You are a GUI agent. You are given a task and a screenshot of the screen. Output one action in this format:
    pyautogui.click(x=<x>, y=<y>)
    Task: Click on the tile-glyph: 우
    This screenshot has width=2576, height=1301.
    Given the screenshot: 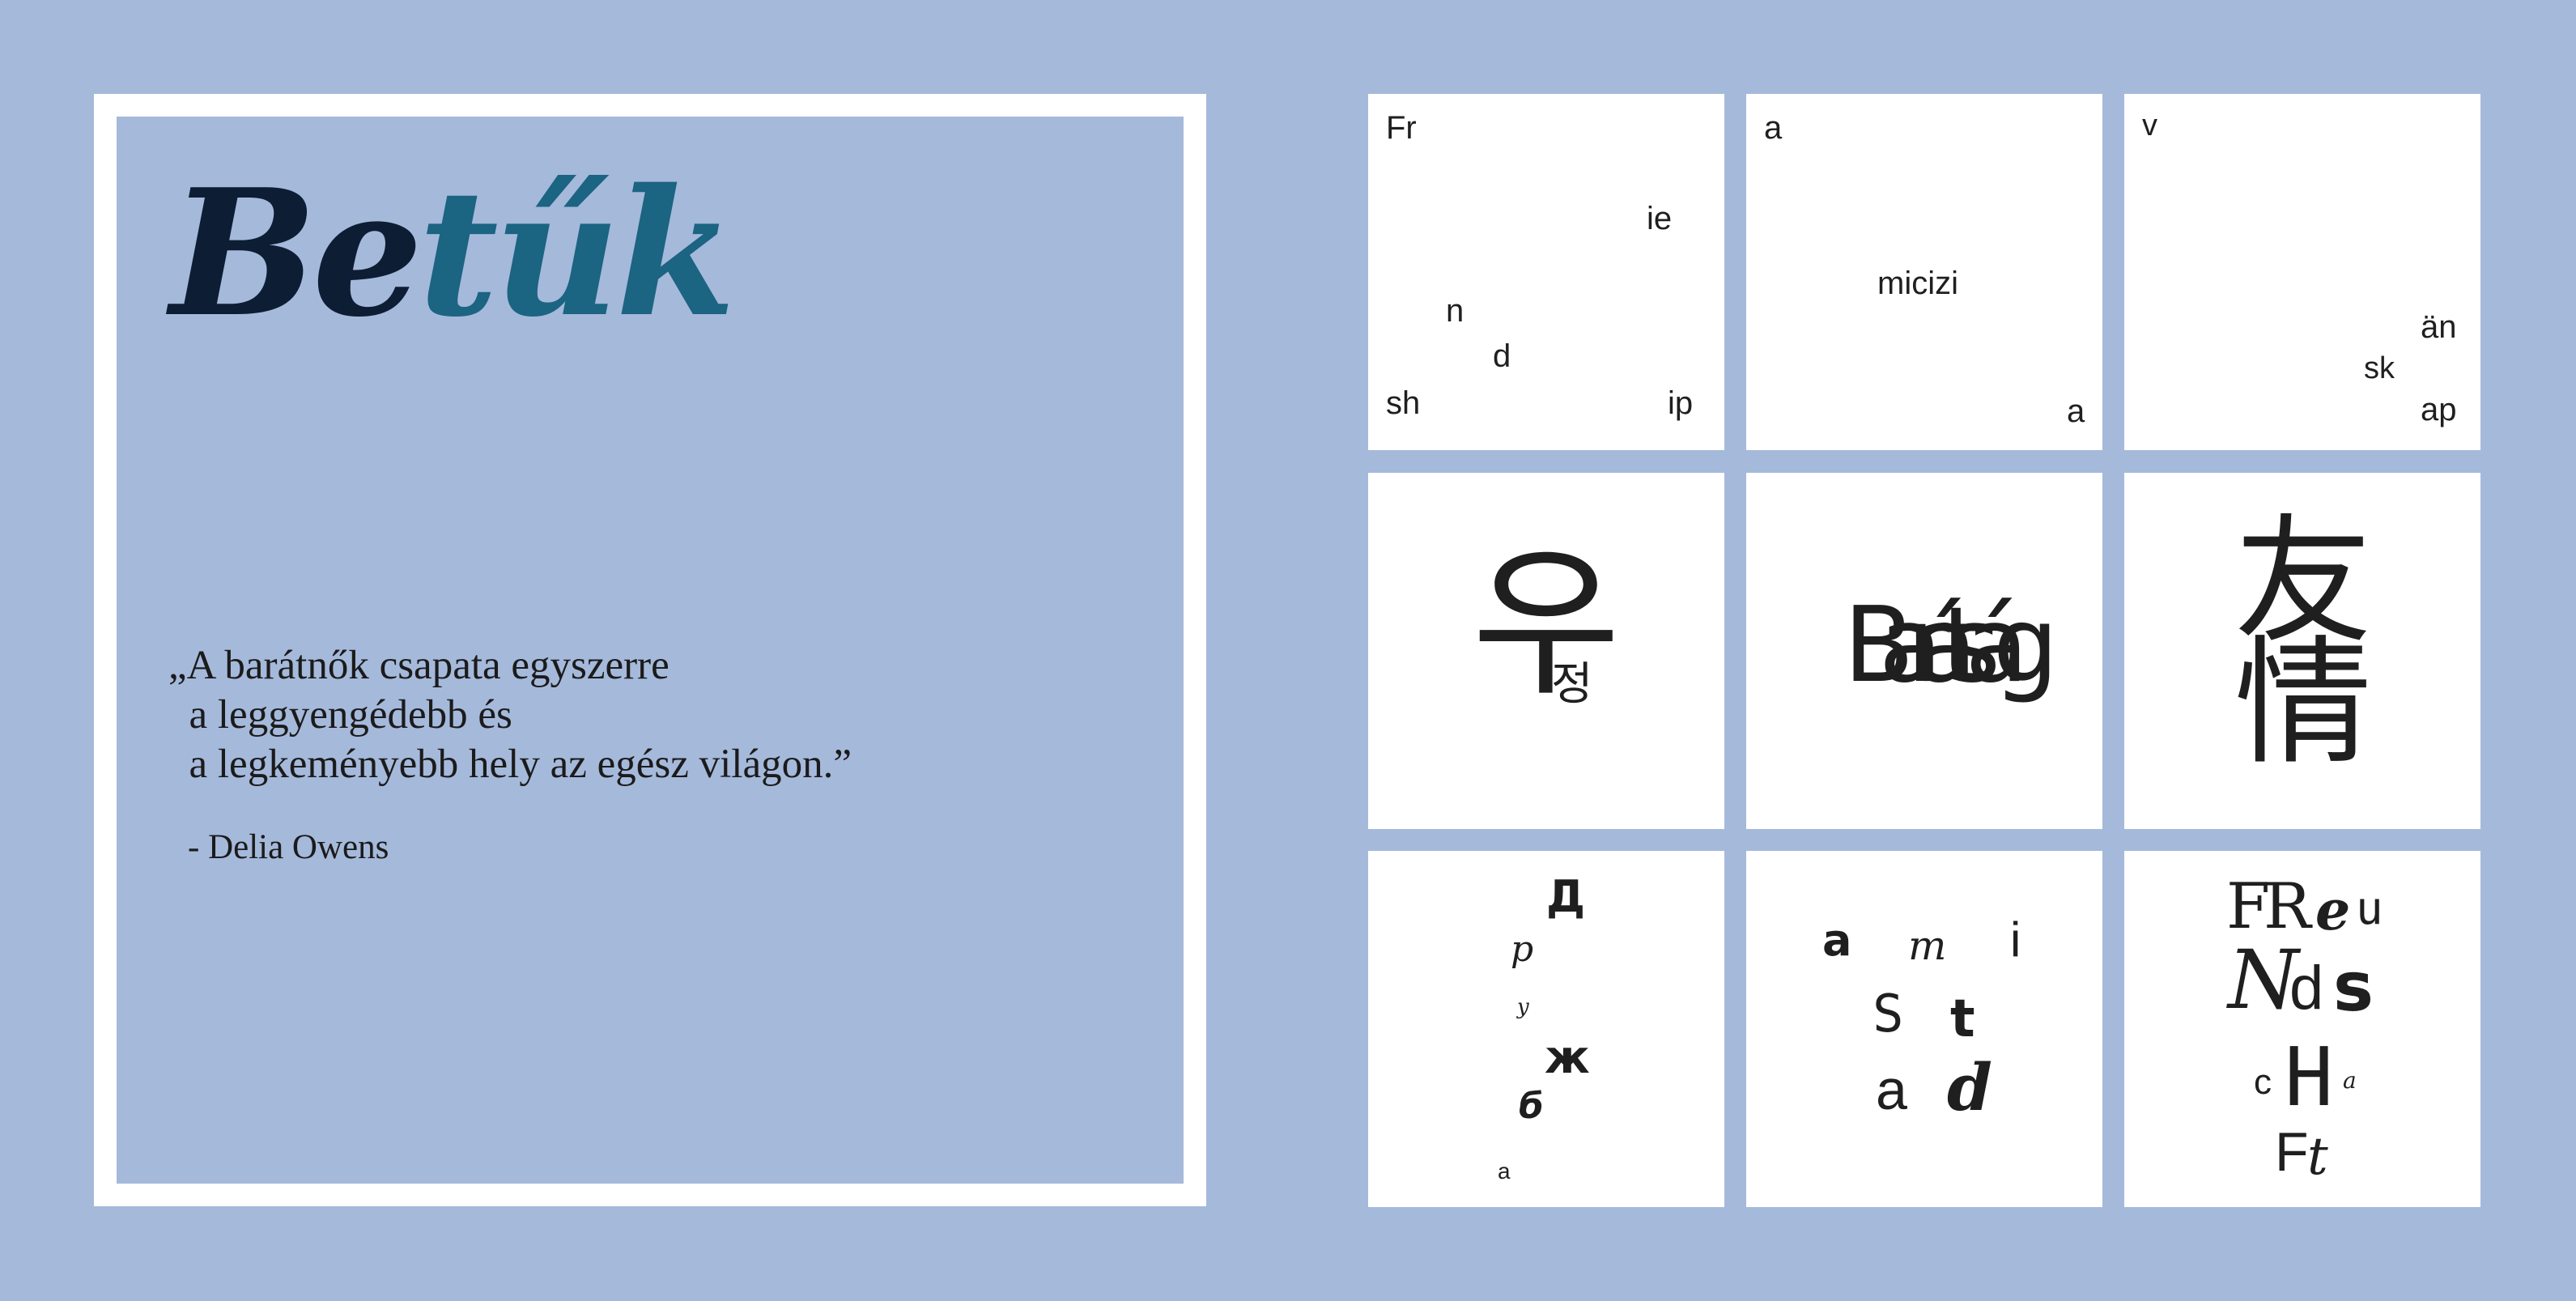 What is the action you would take?
    pyautogui.click(x=1547, y=624)
    